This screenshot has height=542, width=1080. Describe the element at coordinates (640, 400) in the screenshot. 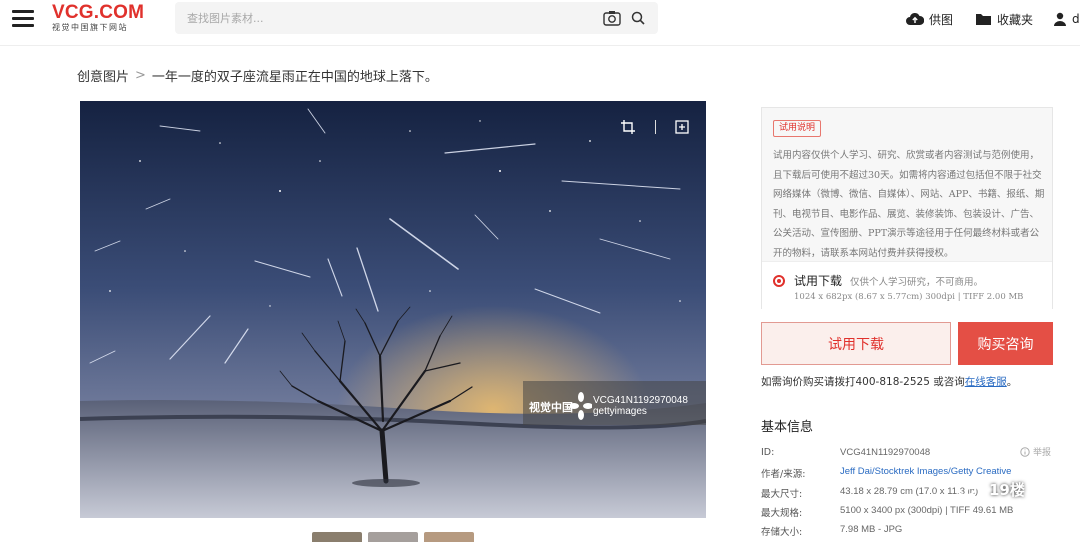

I see `watermark-id: VCG41N1192970048` at that location.